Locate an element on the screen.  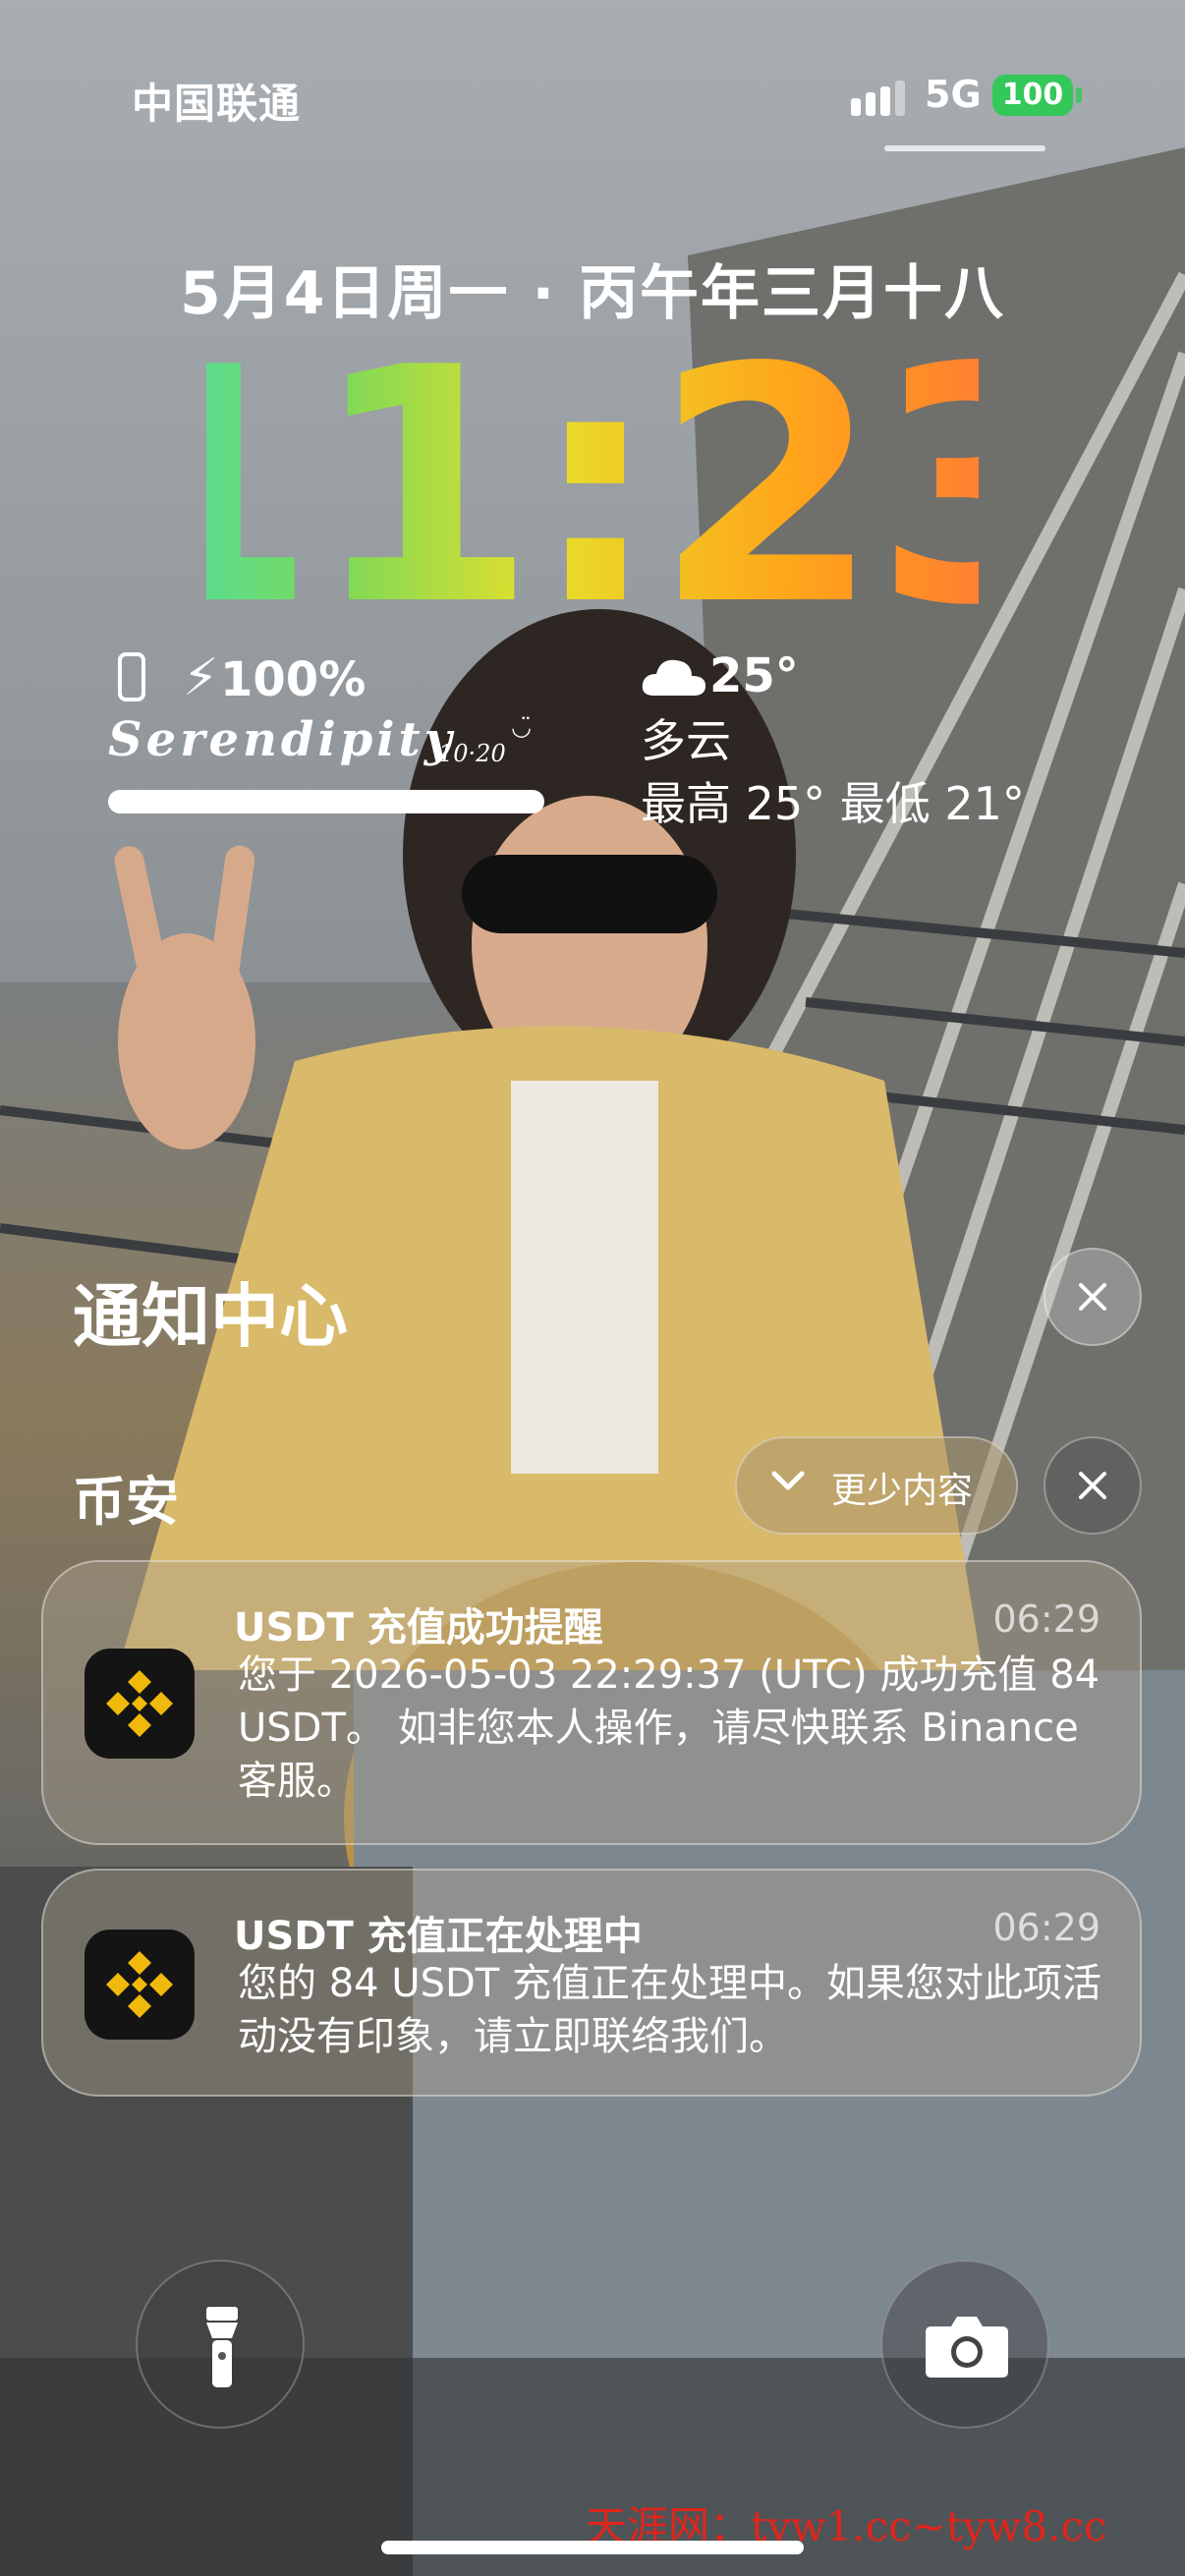
battery-widget-percent: 100% is located at coordinates (293, 679).